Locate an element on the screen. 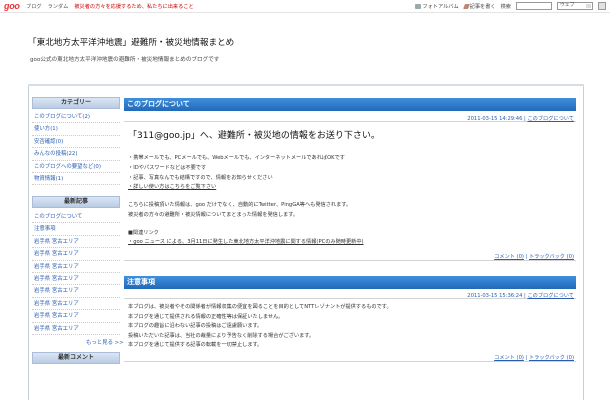  post-body-line: 投稿いただいた記事は、当社の裁量により予告なく削除する場合がございます。 is located at coordinates (221, 336).